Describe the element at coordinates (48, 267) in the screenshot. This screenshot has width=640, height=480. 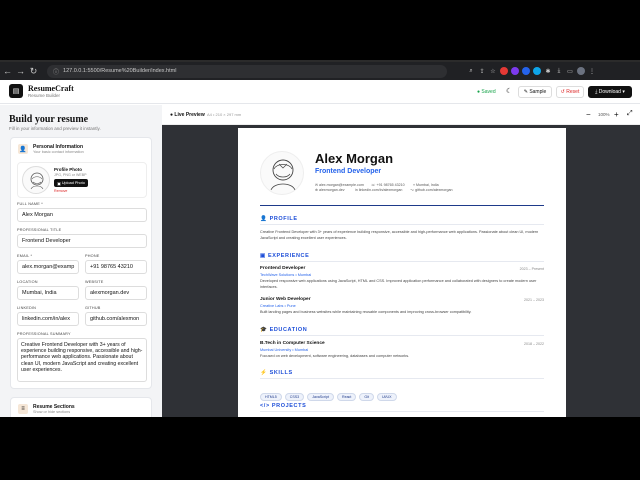
I see `email-input: alex.morgan@examp` at that location.